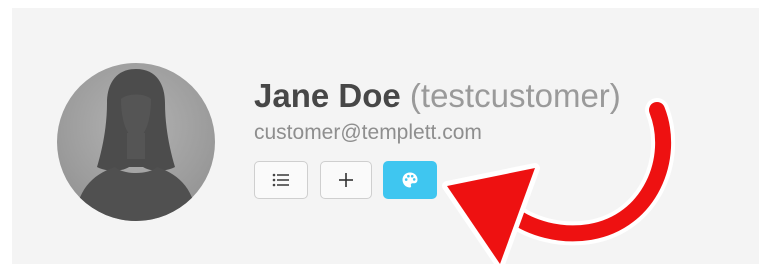  I want to click on avatar, so click(136, 142).